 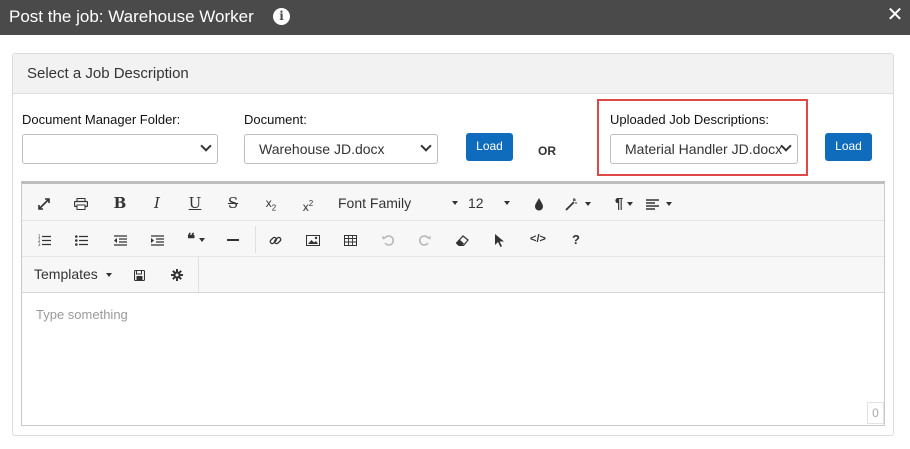 What do you see at coordinates (177, 274) in the screenshot?
I see `settings-gear-icon` at bounding box center [177, 274].